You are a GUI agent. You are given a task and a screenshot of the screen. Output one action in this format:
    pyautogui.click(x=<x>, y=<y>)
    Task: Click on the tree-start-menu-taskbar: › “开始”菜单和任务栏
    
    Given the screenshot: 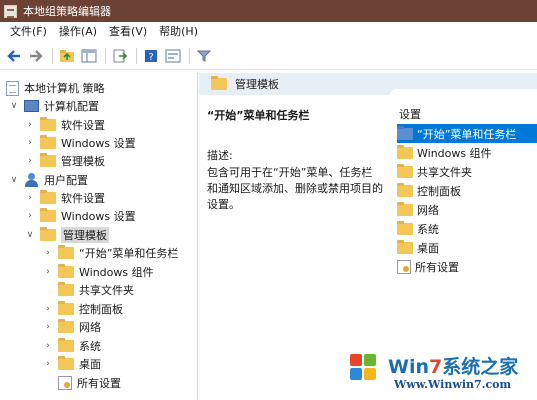 What is the action you would take?
    pyautogui.click(x=110, y=253)
    